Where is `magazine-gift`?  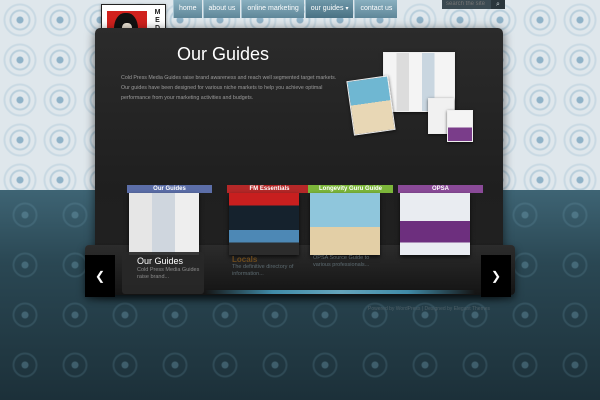 magazine-gift is located at coordinates (460, 126).